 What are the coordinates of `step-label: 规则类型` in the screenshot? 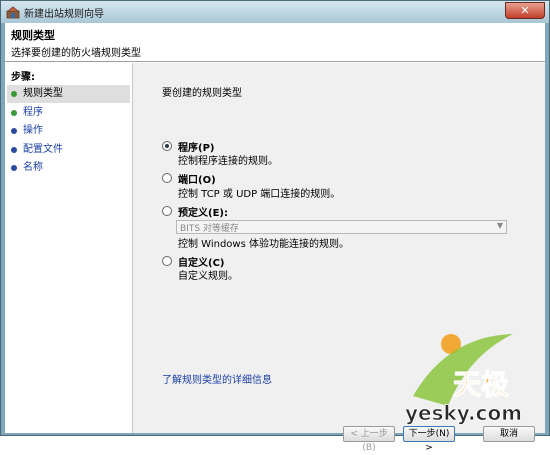 It's located at (43, 93).